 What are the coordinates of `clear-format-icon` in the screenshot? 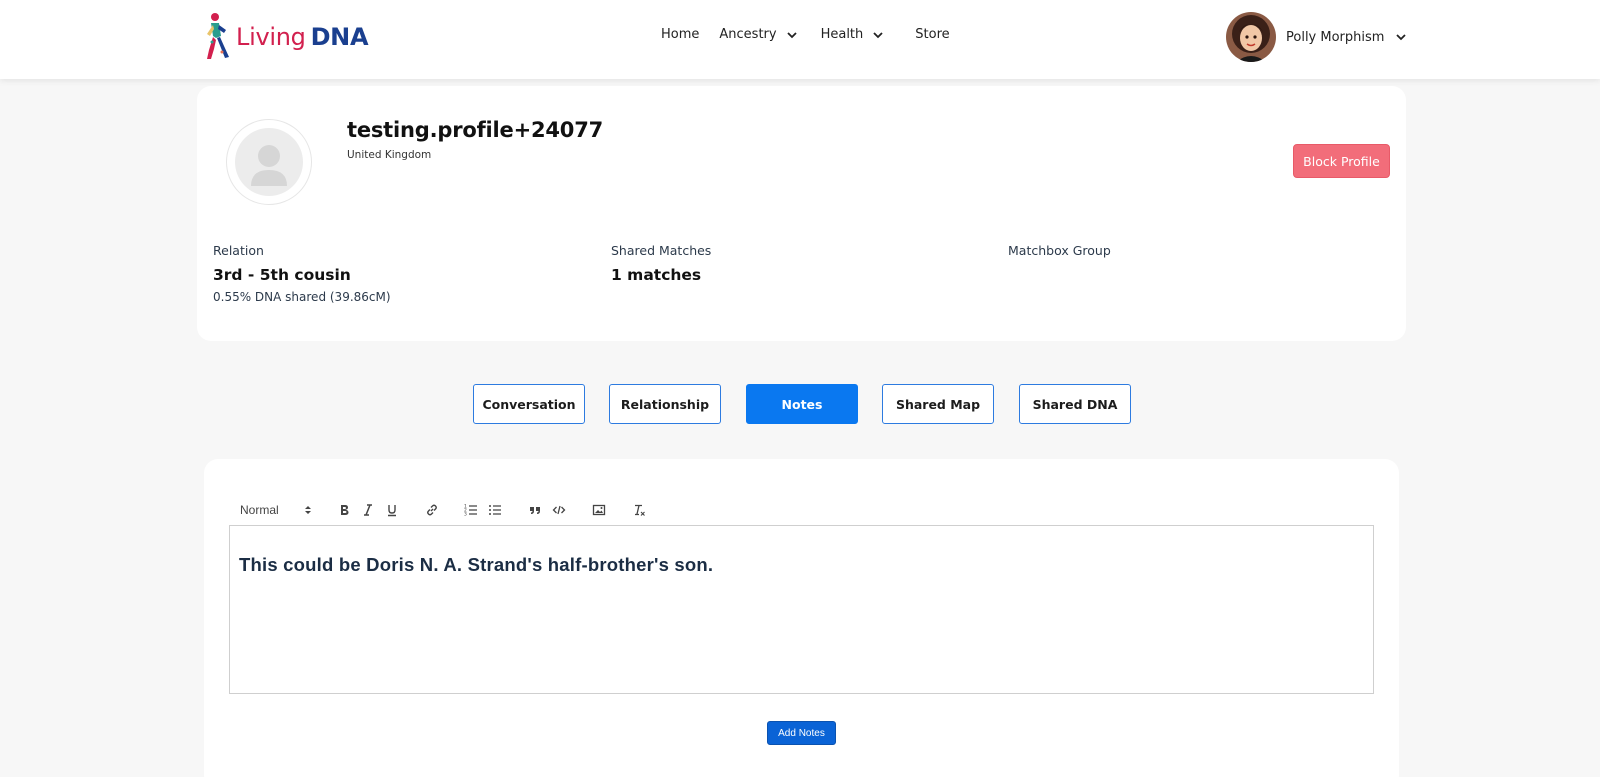 It's located at (639, 510).